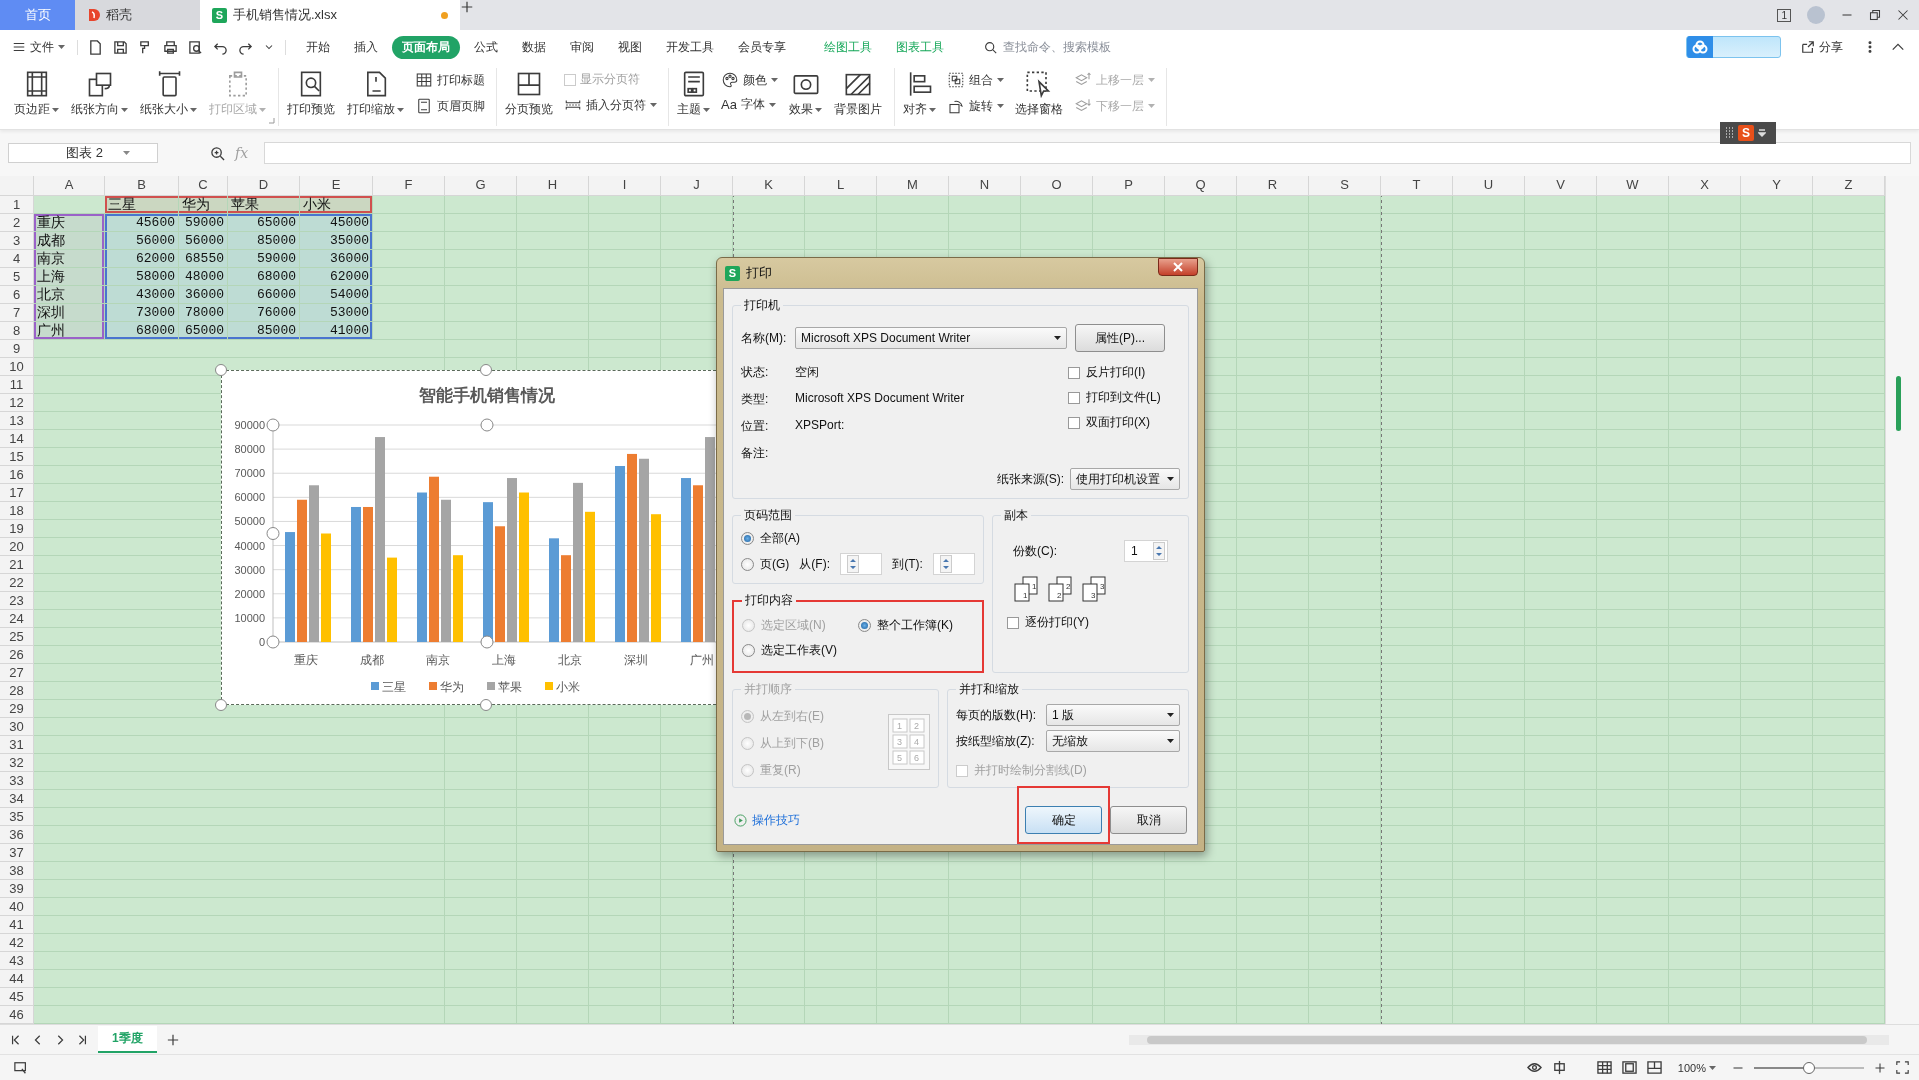 The image size is (1919, 1080). What do you see at coordinates (582, 47) in the screenshot?
I see `menu-tab: 审阅` at bounding box center [582, 47].